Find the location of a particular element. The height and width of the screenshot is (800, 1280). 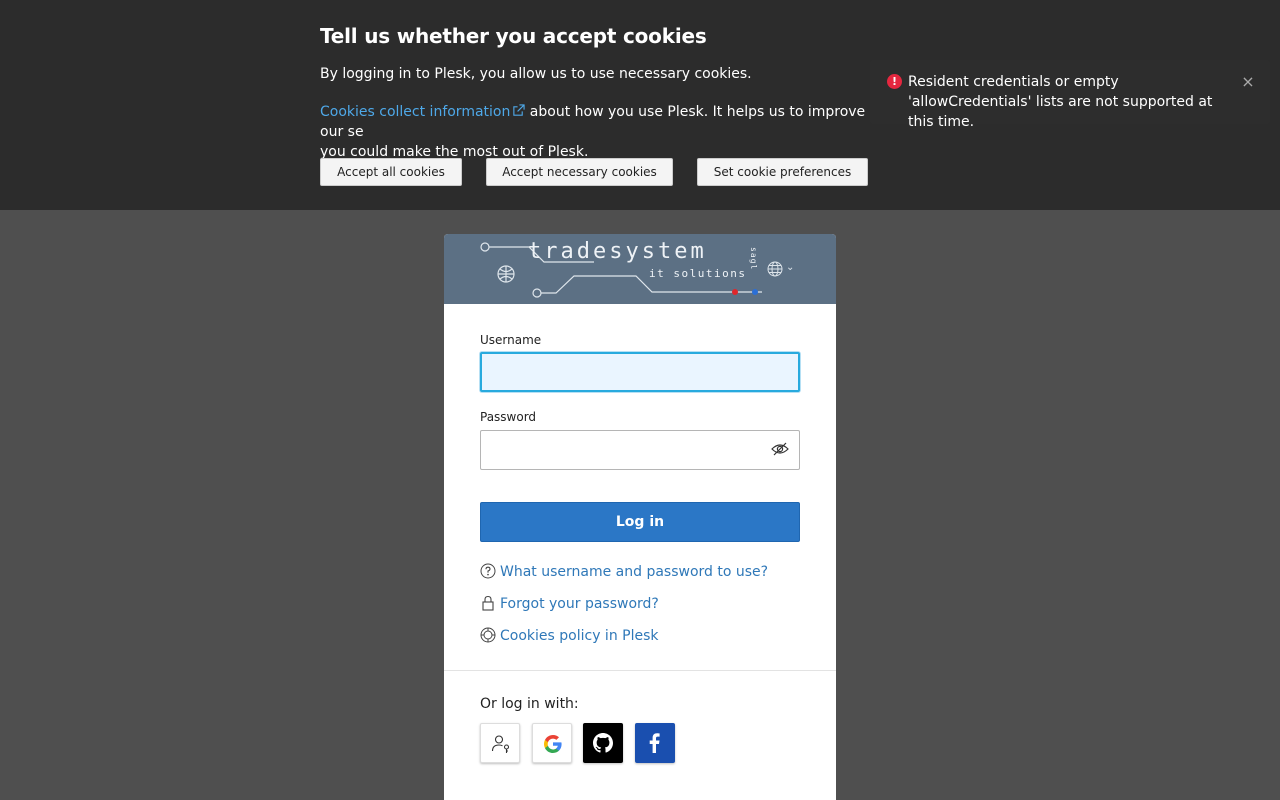

accept-necessary-cookies-button: Accept necessary cookies is located at coordinates (579, 172).